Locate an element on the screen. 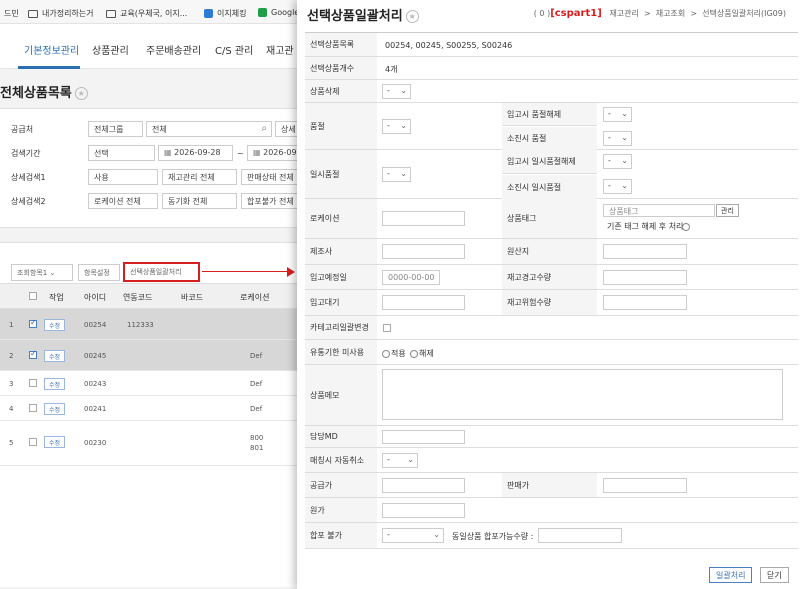 The image size is (800, 589). nav-tab-cs: C/S 관리 is located at coordinates (234, 49).